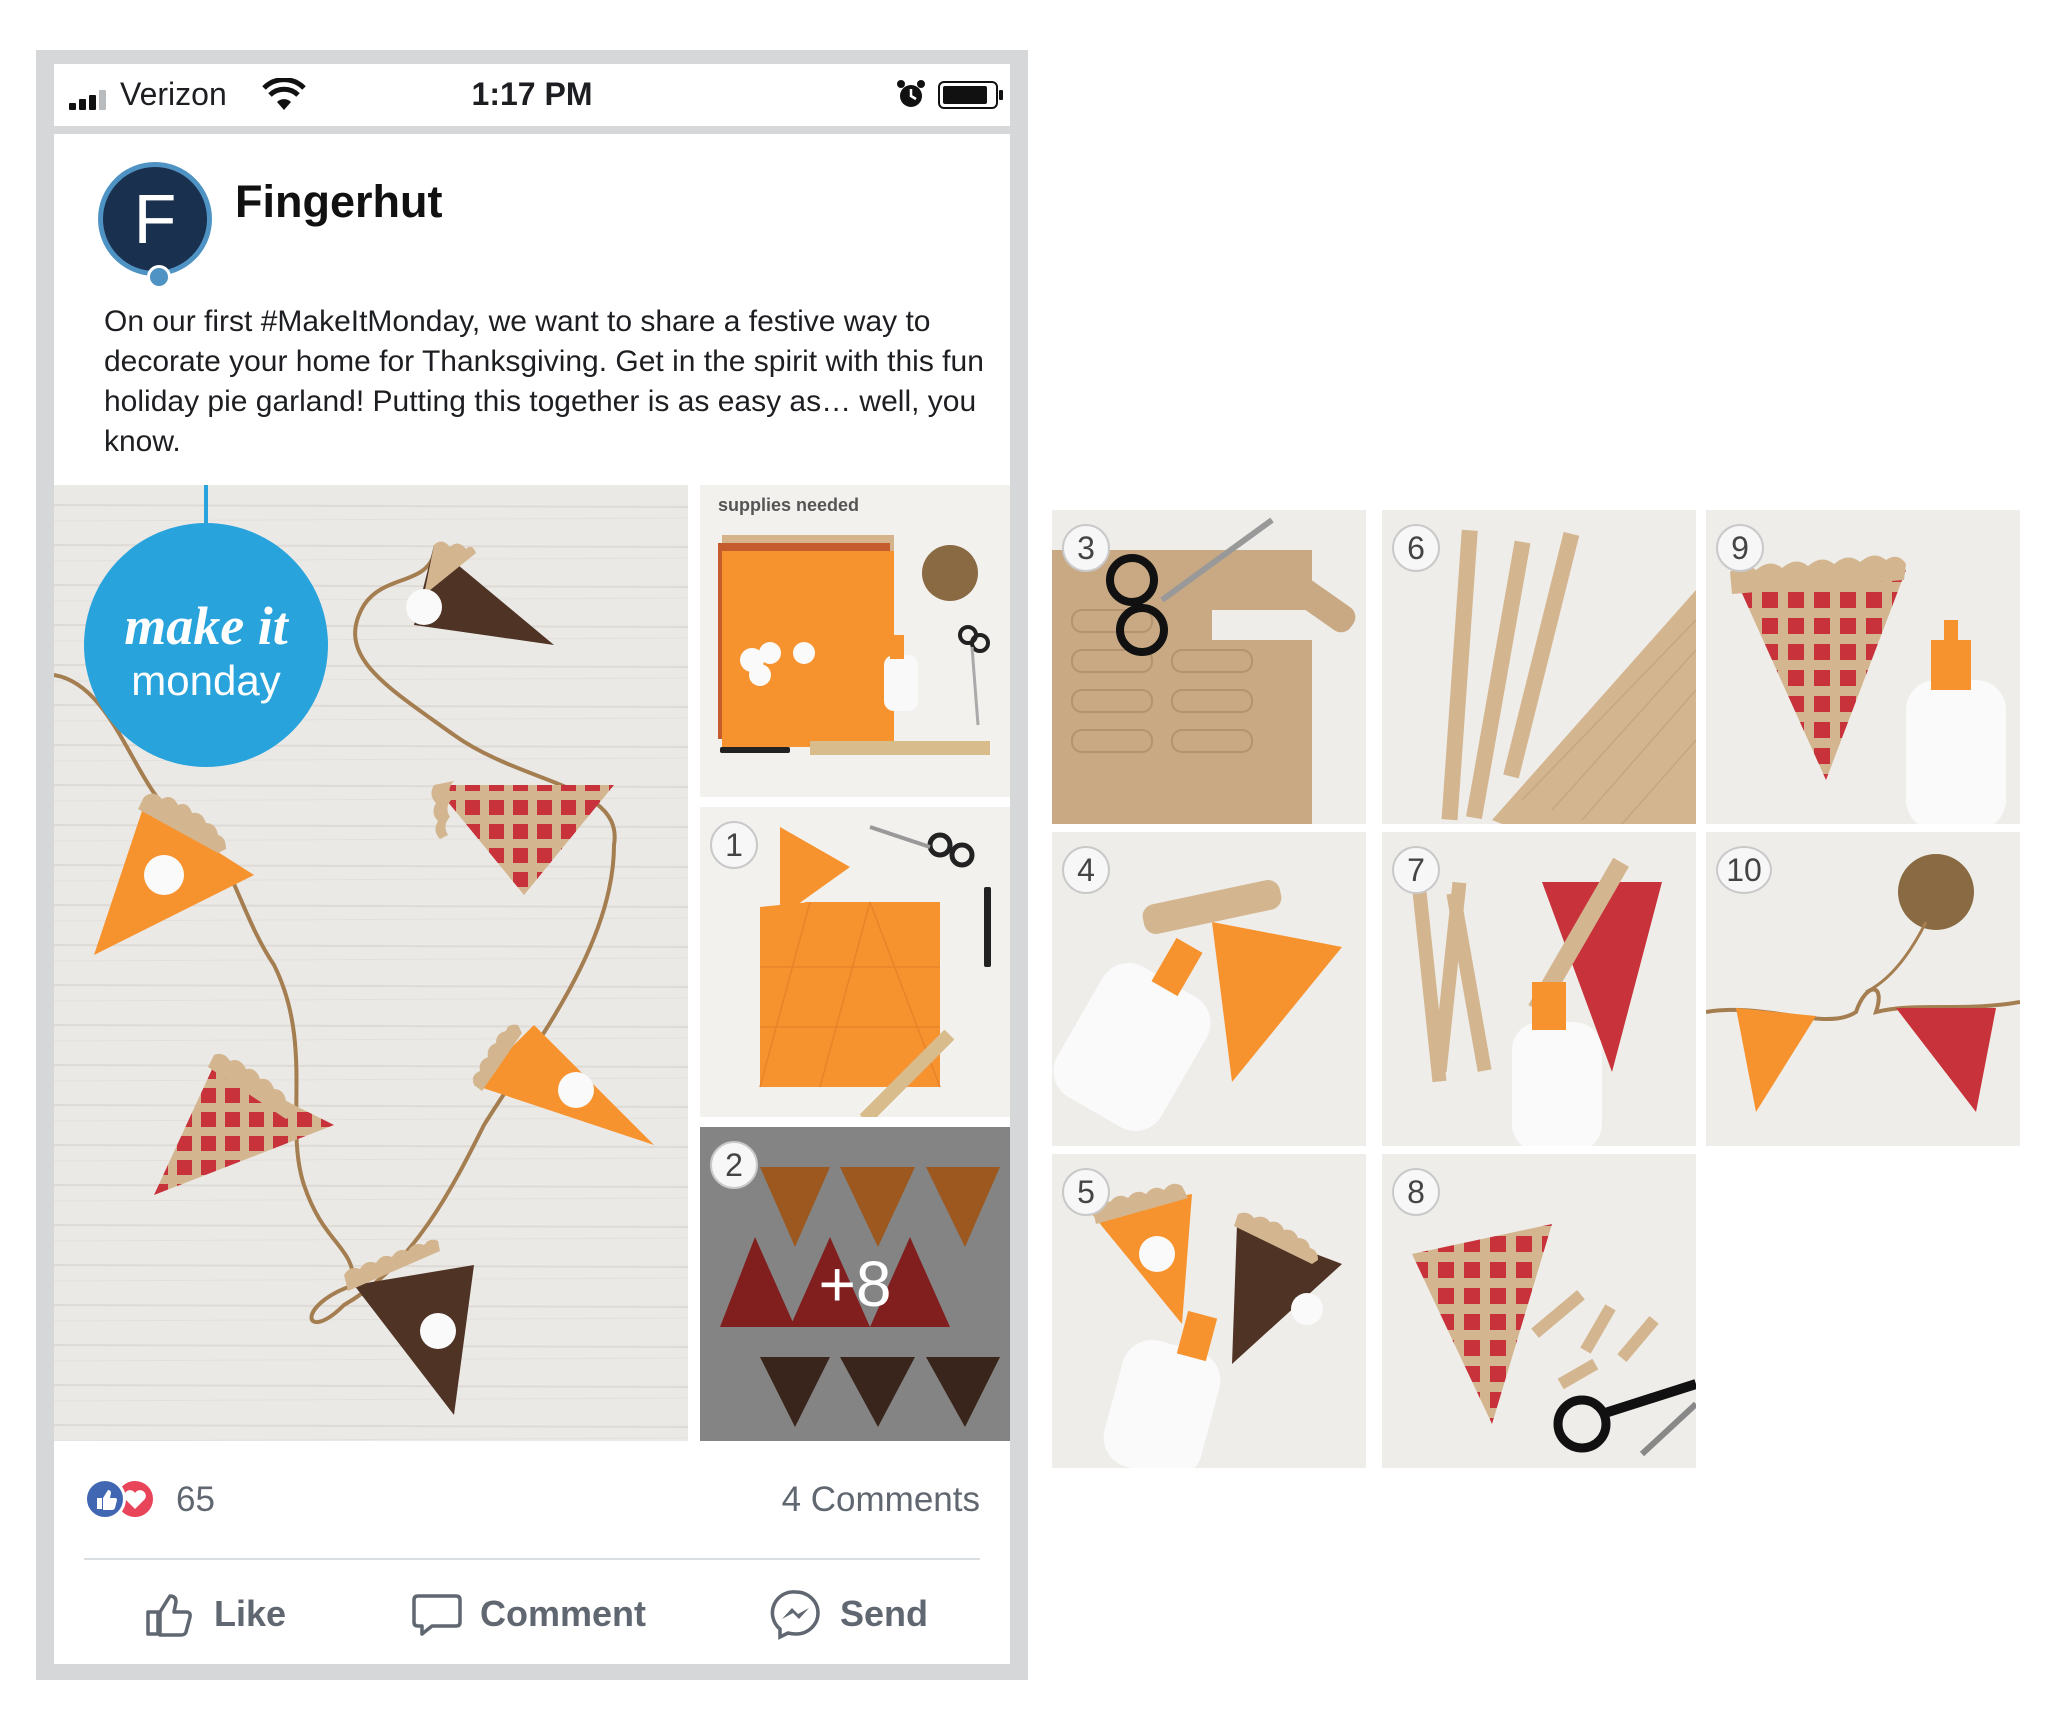  What do you see at coordinates (855, 962) in the screenshot?
I see `photo-step-1: 1` at bounding box center [855, 962].